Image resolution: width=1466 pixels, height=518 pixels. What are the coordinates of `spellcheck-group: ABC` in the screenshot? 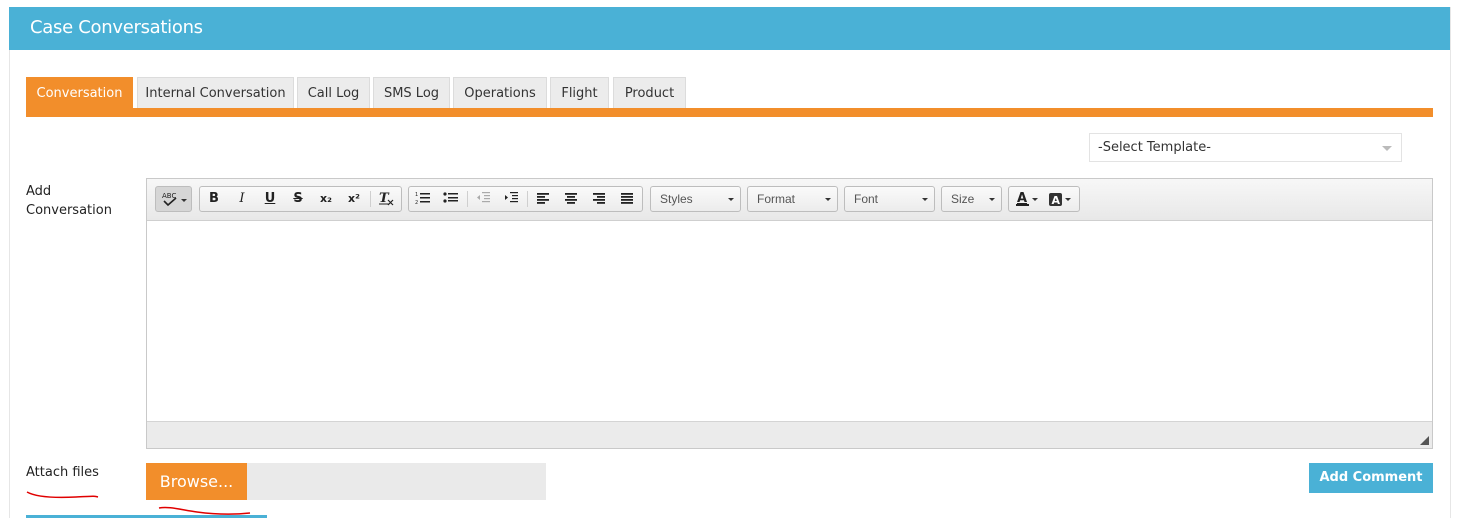 It's located at (173, 199).